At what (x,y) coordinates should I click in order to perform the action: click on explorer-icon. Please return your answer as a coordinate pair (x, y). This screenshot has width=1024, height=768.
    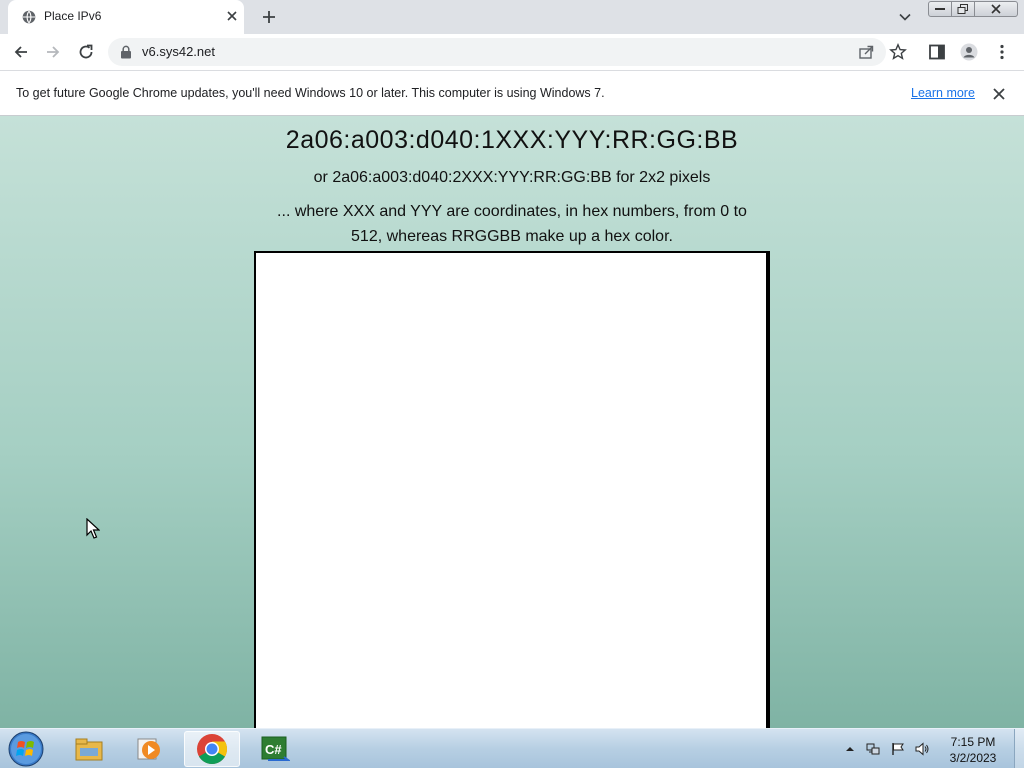
    Looking at the image, I should click on (89, 749).